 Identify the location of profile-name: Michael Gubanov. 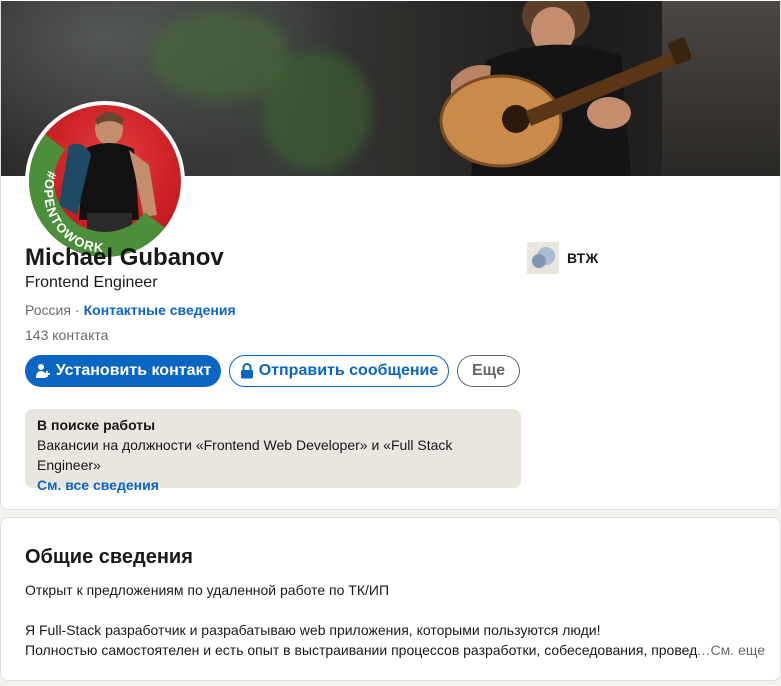
(124, 257).